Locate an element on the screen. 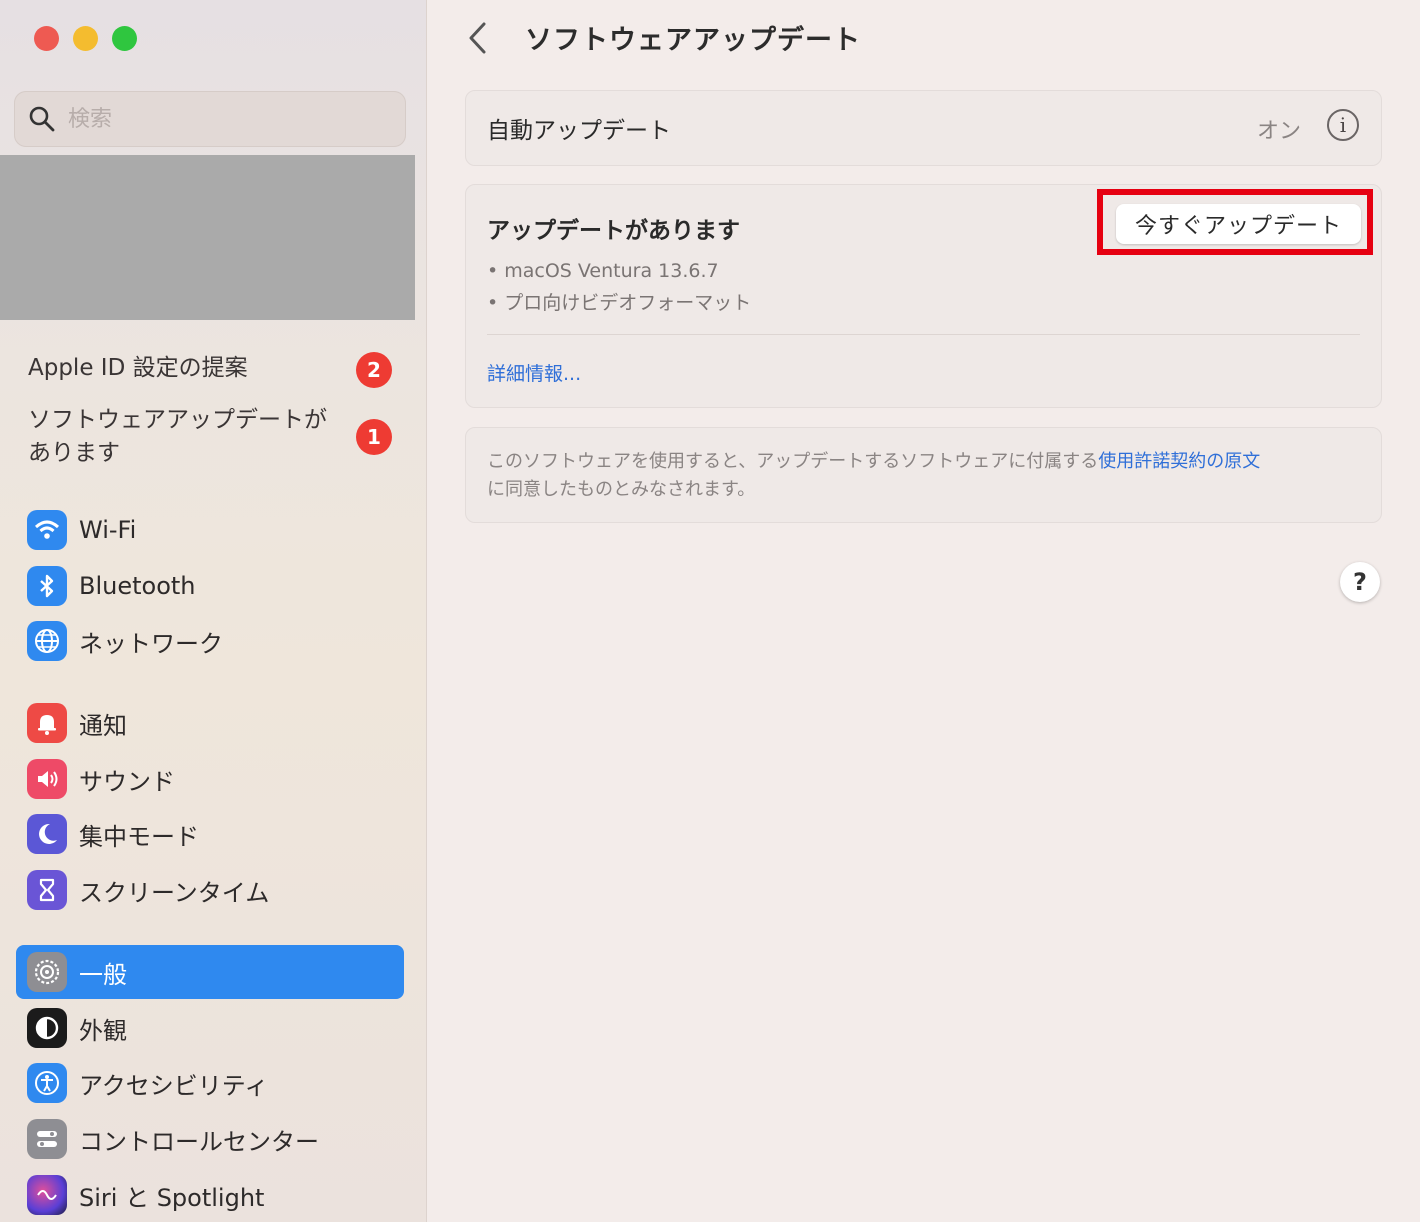 Image resolution: width=1420 pixels, height=1222 pixels. bell-icon is located at coordinates (47, 723).